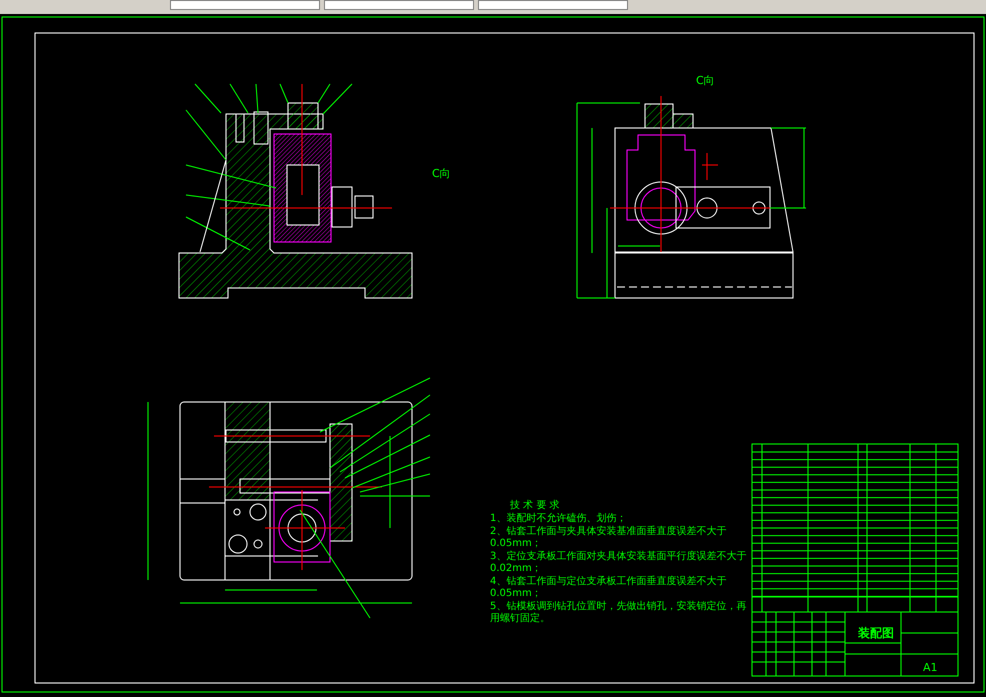  Describe the element at coordinates (619, 563) in the screenshot. I see `requirement-text: 3、定位支承板工作面对夹具体安装基面平行度误差不大于0.02mm；` at that location.